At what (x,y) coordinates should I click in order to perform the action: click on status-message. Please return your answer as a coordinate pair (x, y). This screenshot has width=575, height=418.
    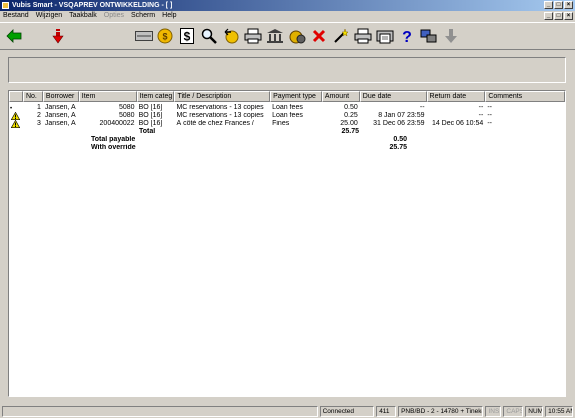
    Looking at the image, I should click on (160, 411).